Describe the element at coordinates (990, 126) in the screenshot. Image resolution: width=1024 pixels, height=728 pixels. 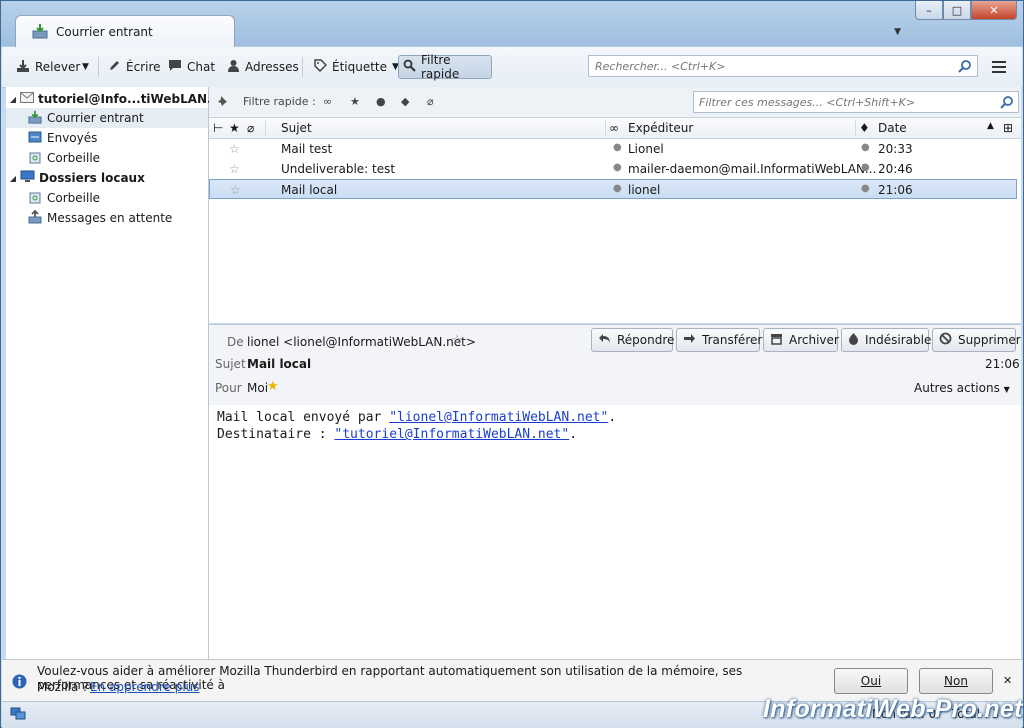
I see `sort-ascending-icon: ▲` at that location.